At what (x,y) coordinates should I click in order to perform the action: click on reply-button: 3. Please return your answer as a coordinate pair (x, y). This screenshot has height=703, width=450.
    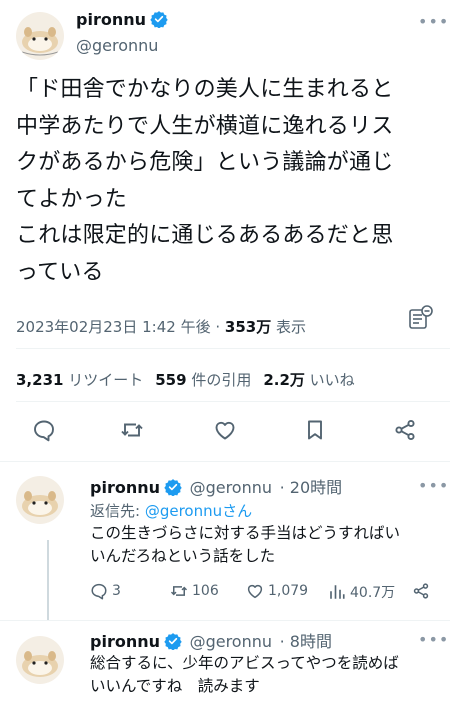
    Looking at the image, I should click on (105, 591).